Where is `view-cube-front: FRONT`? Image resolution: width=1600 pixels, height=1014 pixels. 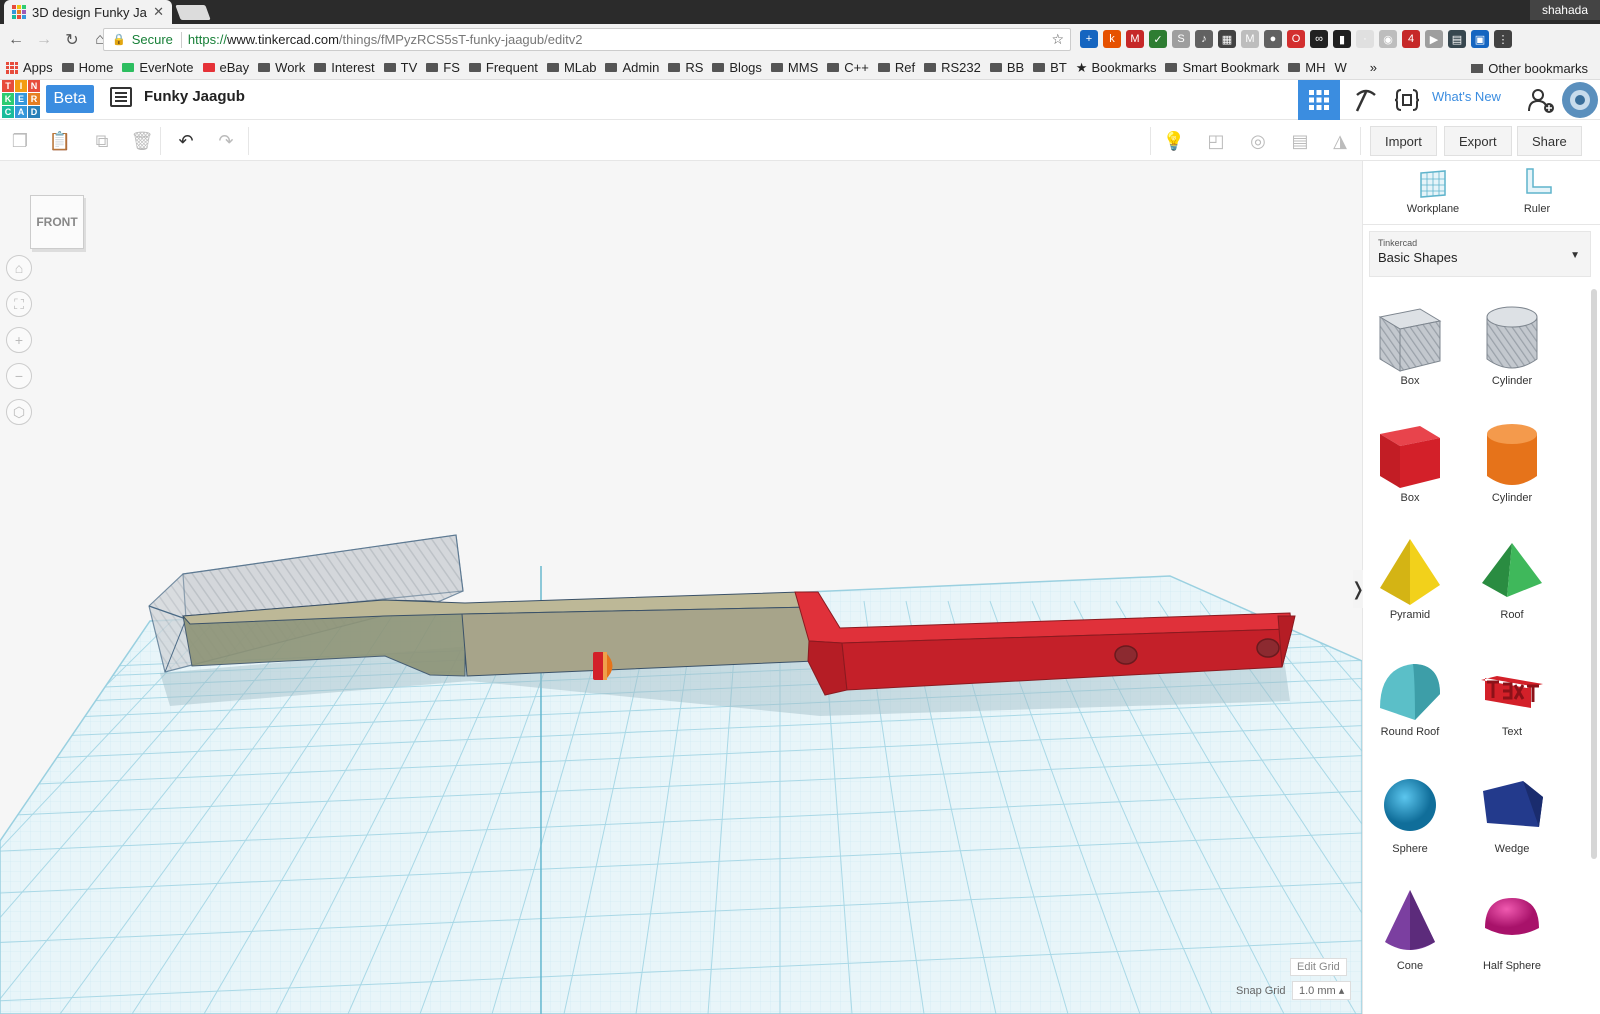
view-cube-front: FRONT is located at coordinates (57, 222).